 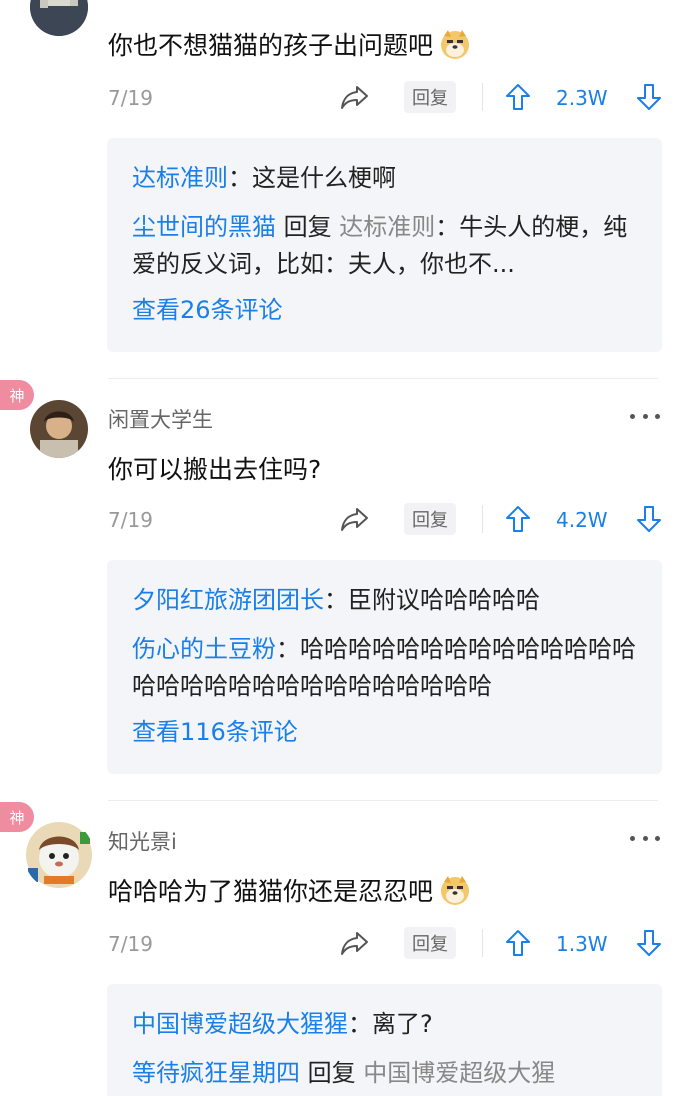 I want to click on reply-item: 中国博爱超级大猩猩：离了?, so click(x=282, y=1024).